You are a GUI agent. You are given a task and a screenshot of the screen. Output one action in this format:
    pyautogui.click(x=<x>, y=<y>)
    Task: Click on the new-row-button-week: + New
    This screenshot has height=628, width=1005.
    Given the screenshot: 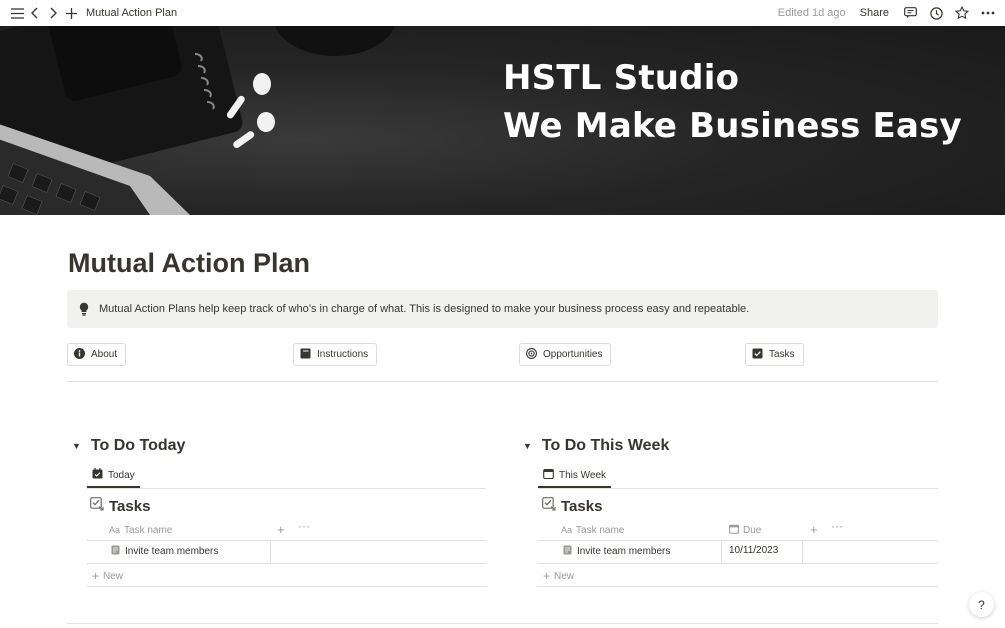 What is the action you would take?
    pyautogui.click(x=558, y=576)
    